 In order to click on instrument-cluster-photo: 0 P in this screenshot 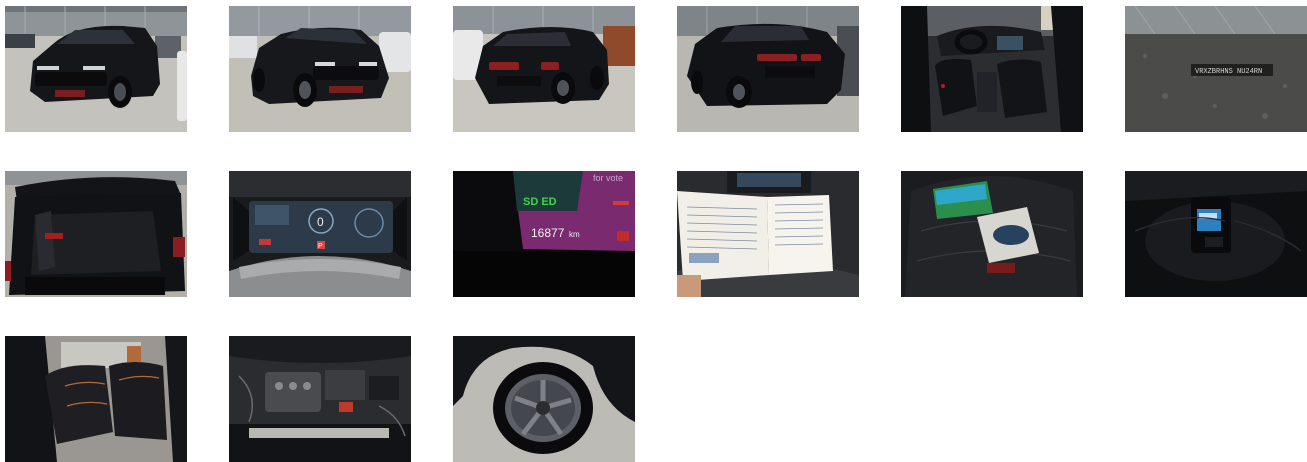, I will do `click(320, 234)`.